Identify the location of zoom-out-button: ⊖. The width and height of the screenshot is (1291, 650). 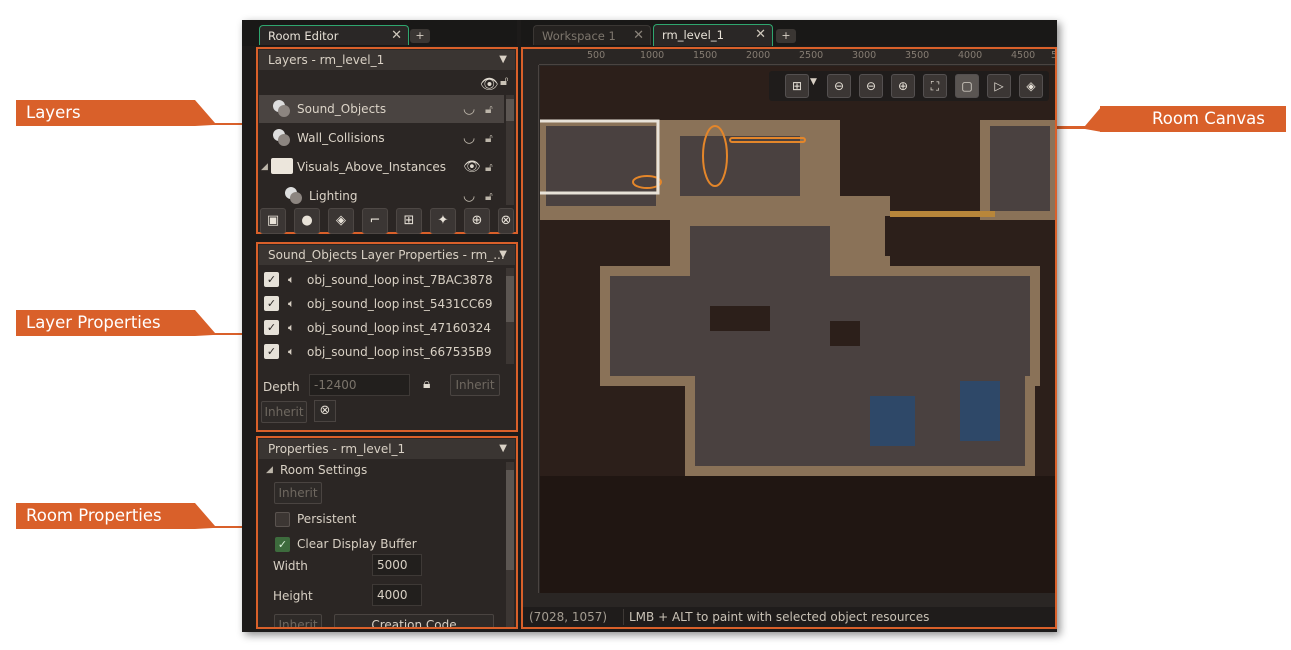
(871, 86).